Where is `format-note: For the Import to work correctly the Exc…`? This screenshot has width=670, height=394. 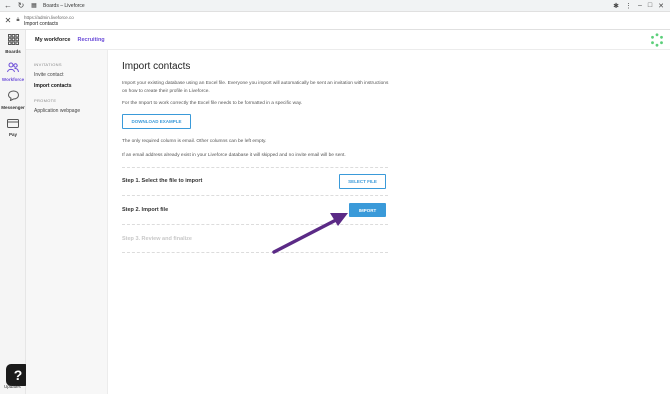 format-note: For the Import to work correctly the Exc… is located at coordinates (212, 103).